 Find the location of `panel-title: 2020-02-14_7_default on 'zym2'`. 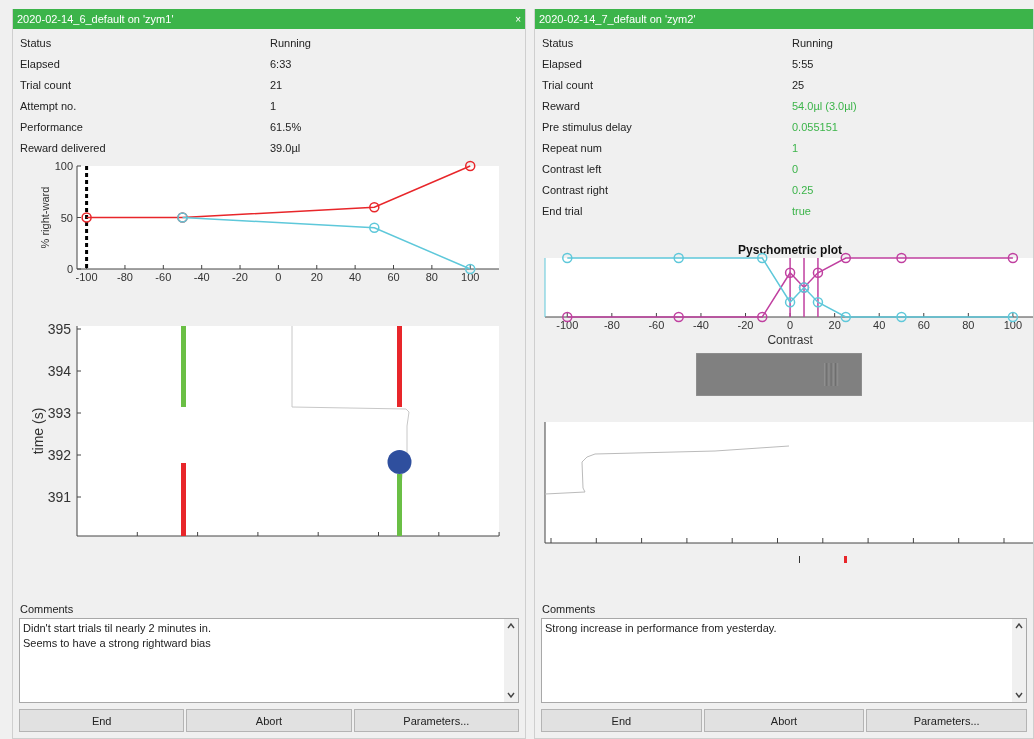

panel-title: 2020-02-14_7_default on 'zym2' is located at coordinates (617, 19).